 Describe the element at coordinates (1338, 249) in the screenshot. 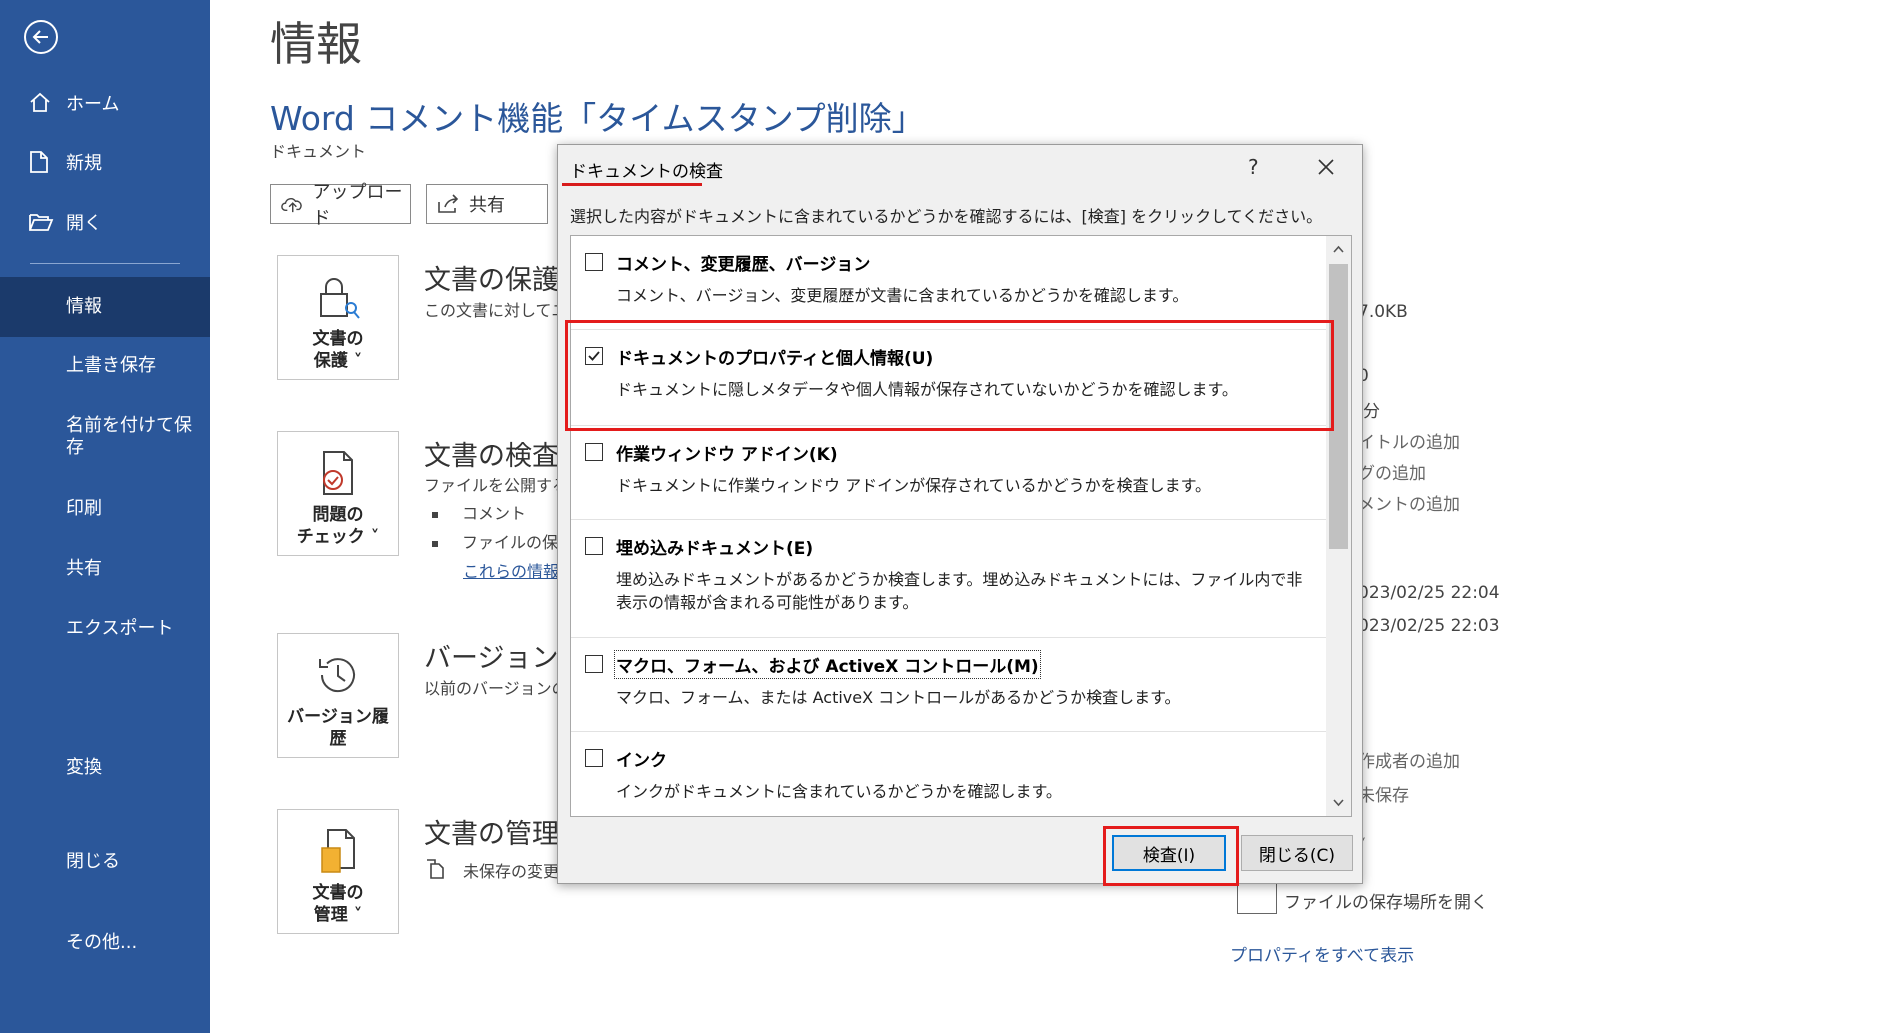

I see `scroll-up-icon` at that location.